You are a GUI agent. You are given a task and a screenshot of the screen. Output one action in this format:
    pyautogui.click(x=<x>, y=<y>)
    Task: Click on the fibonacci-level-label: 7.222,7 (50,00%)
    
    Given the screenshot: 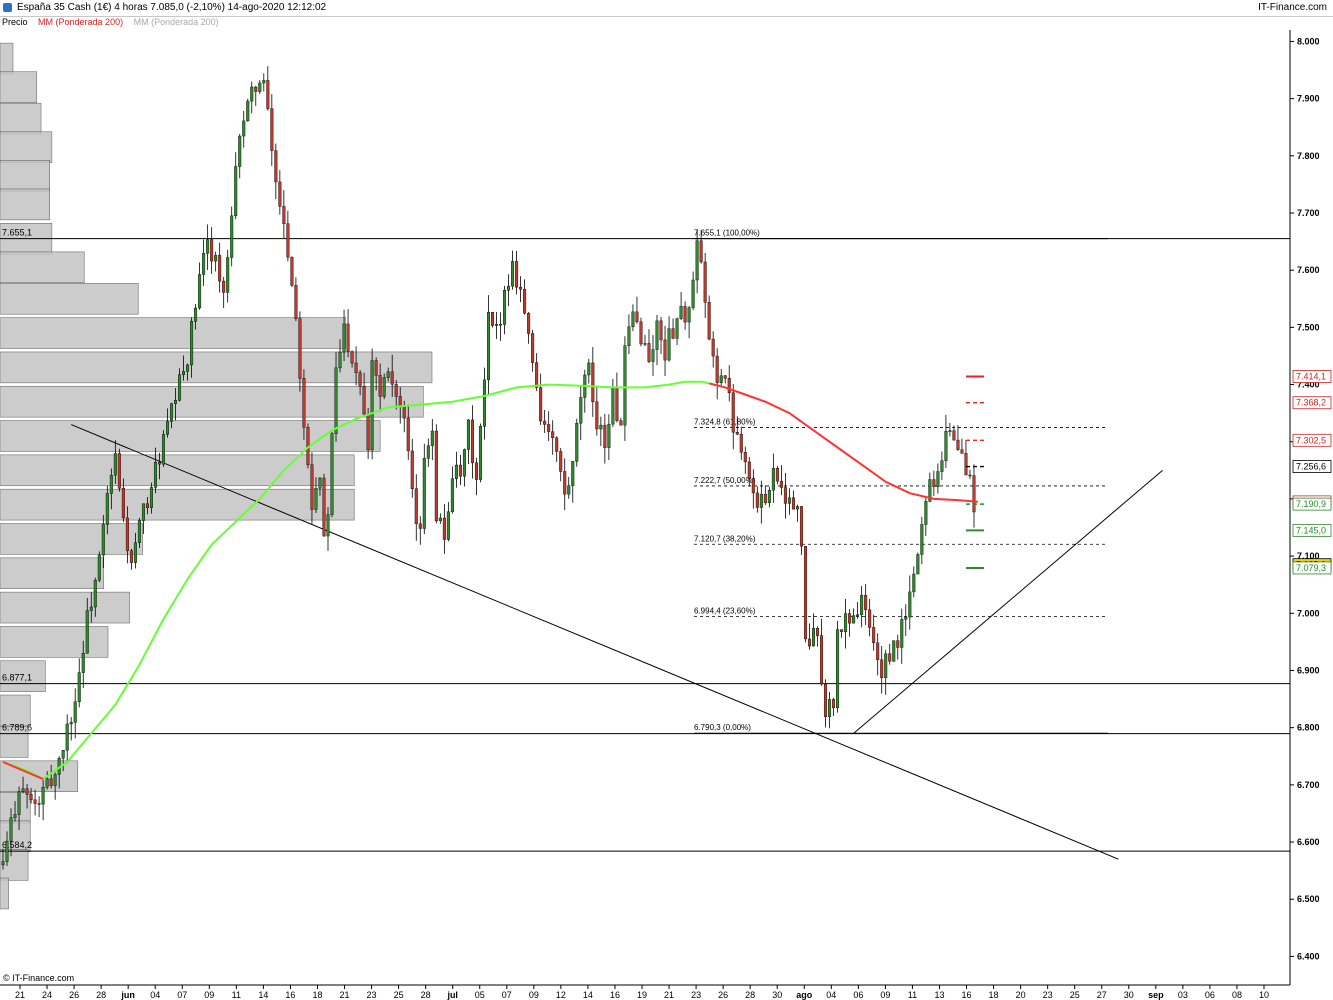 What is the action you would take?
    pyautogui.click(x=725, y=480)
    